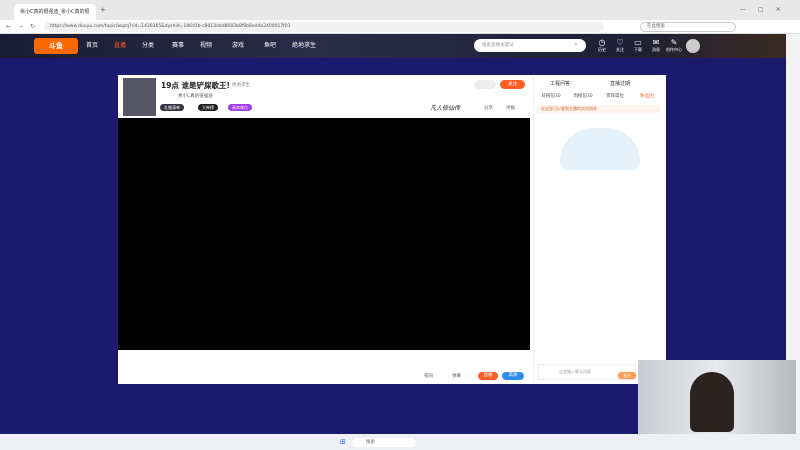 The height and width of the screenshot is (450, 800). Describe the element at coordinates (656, 47) in the screenshot. I see `message-icon: ✉ 消息` at that location.